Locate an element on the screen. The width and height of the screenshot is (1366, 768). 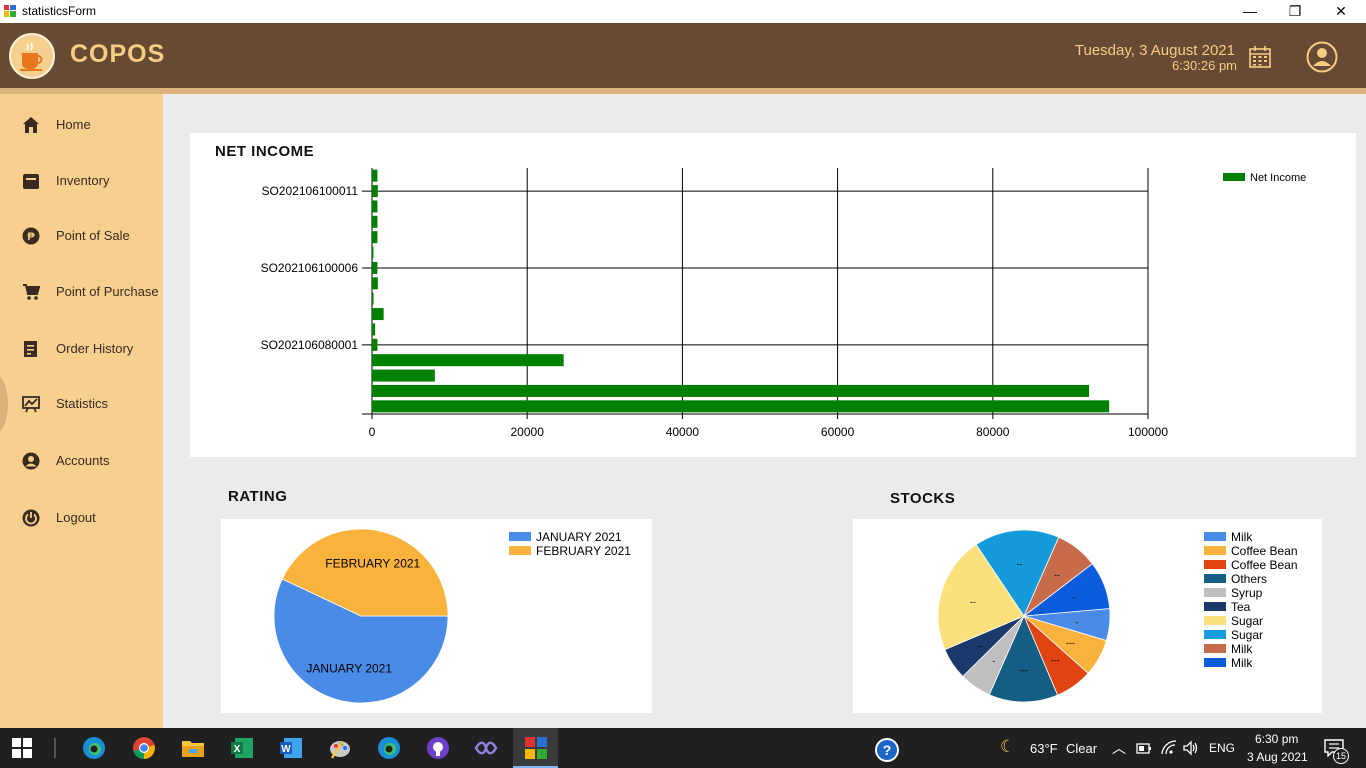
language-indicator: ENG is located at coordinates (1222, 748).